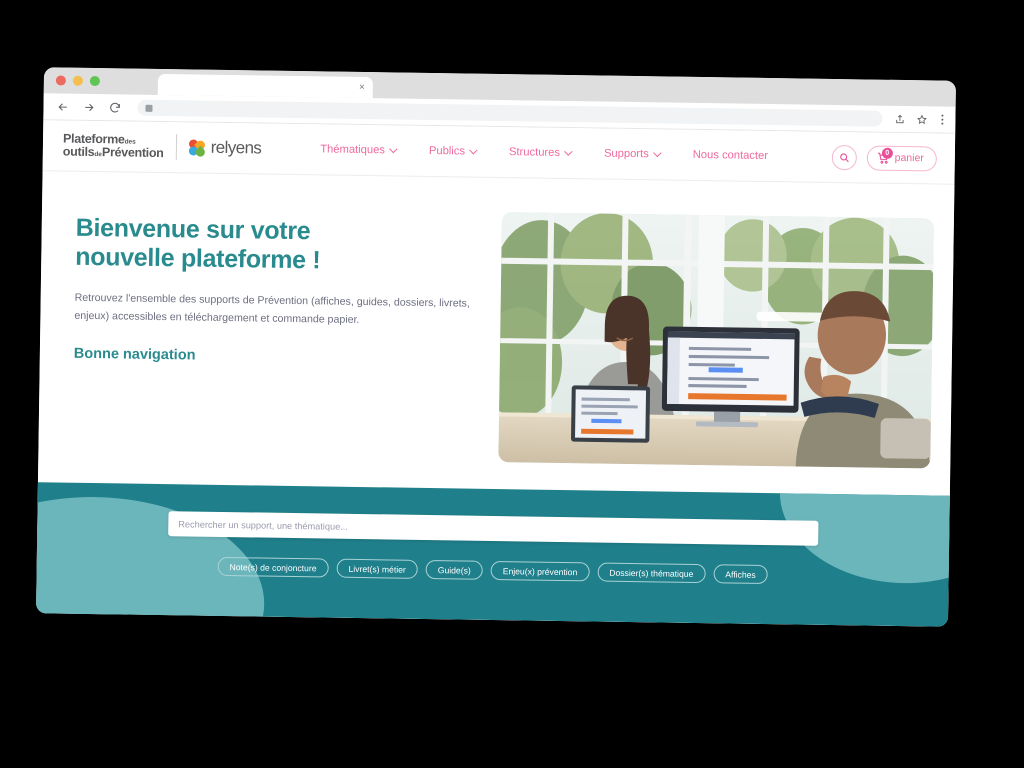 The image size is (1024, 768). What do you see at coordinates (236, 147) in the screenshot?
I see `relyens-wordmark: relyens` at bounding box center [236, 147].